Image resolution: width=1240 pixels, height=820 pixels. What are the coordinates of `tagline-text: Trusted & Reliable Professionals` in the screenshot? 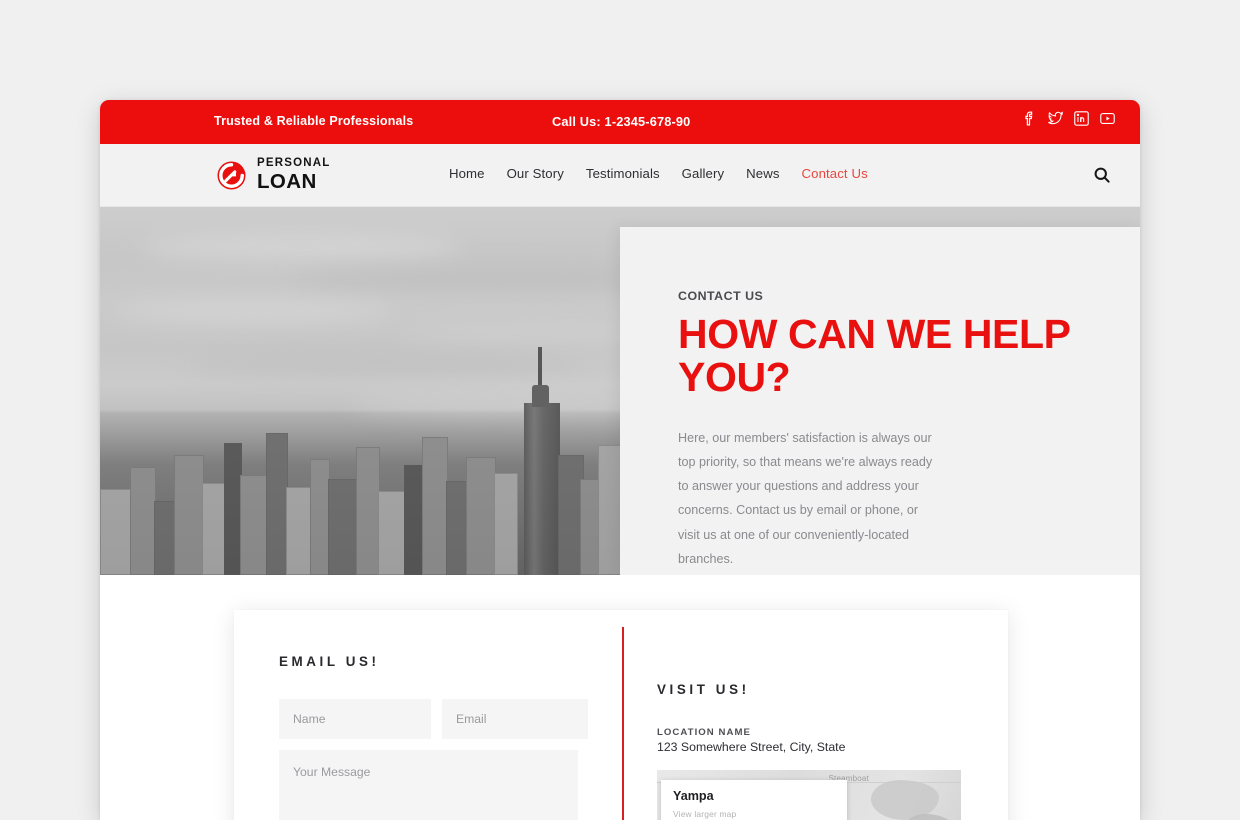 It's located at (314, 121).